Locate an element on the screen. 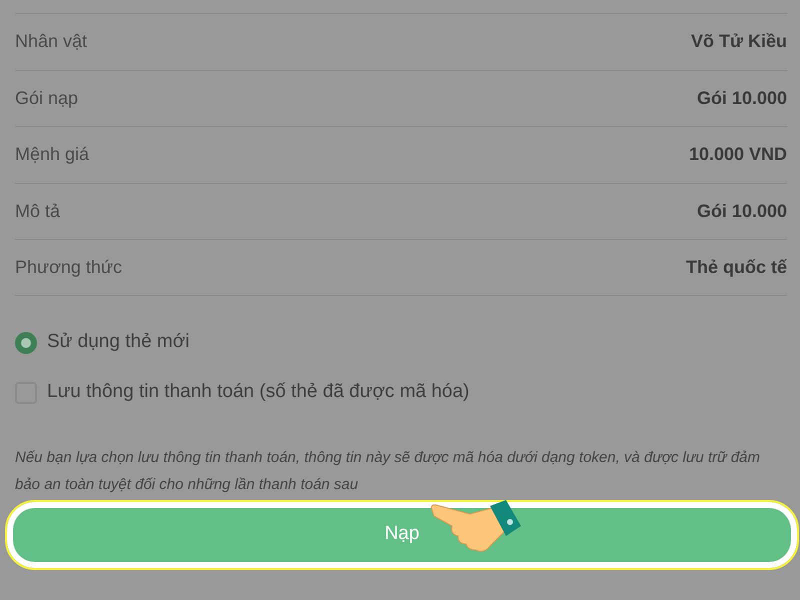 This screenshot has width=800, height=600. detail-label: Gói nạp is located at coordinates (46, 98).